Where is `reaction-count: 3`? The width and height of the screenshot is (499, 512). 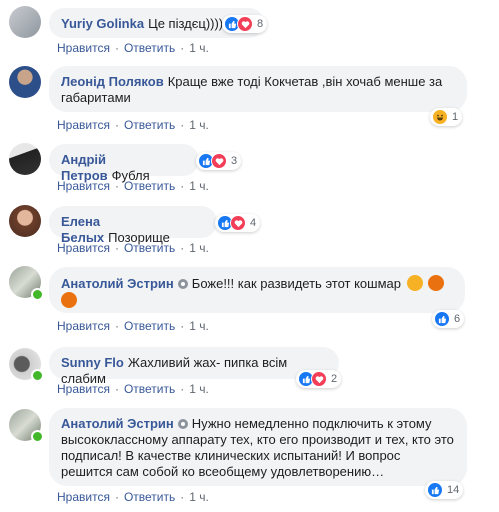
reaction-count: 3 is located at coordinates (234, 161).